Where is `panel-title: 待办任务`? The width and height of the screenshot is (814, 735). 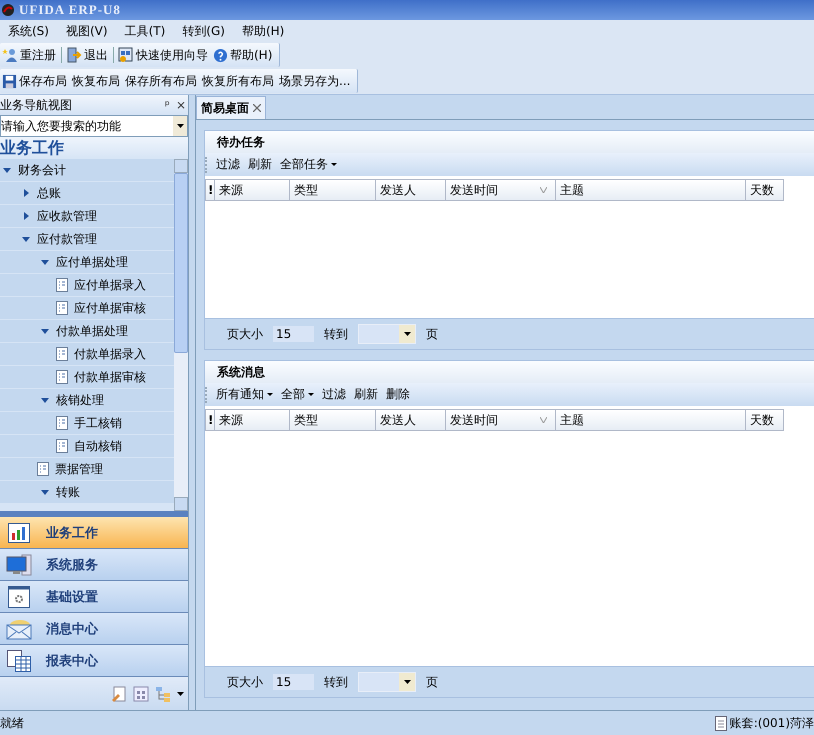
panel-title: 待办任务 is located at coordinates (241, 142).